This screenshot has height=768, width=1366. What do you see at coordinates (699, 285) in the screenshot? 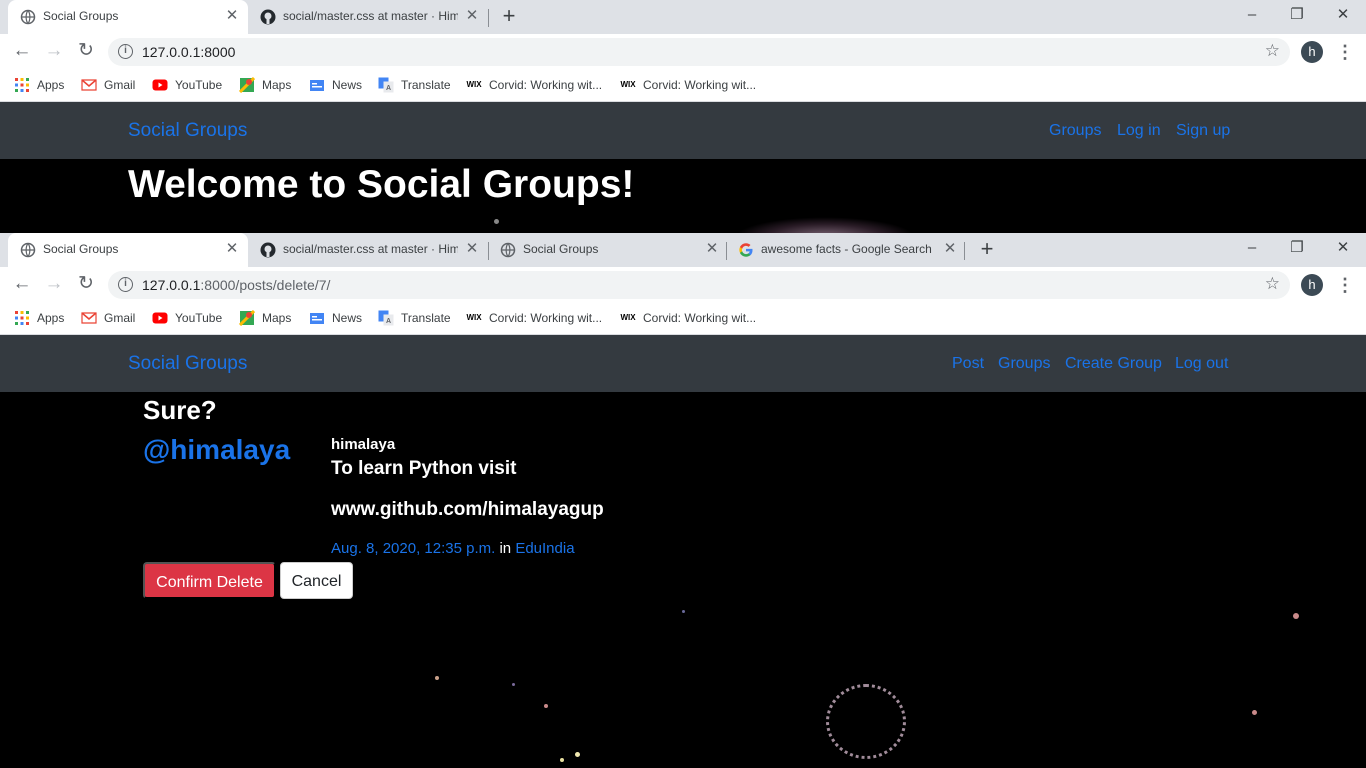
I see `address-bar: i 127.0.0.1:8000/posts/delete/7/ ☆` at bounding box center [699, 285].